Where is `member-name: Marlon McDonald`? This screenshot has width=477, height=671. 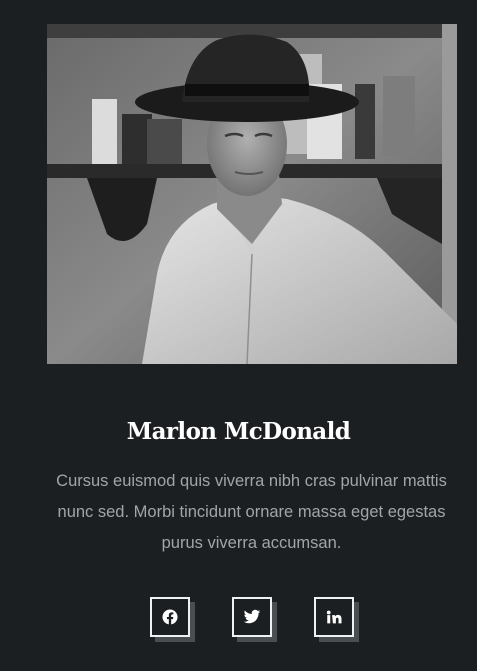
member-name: Marlon McDonald is located at coordinates (238, 431).